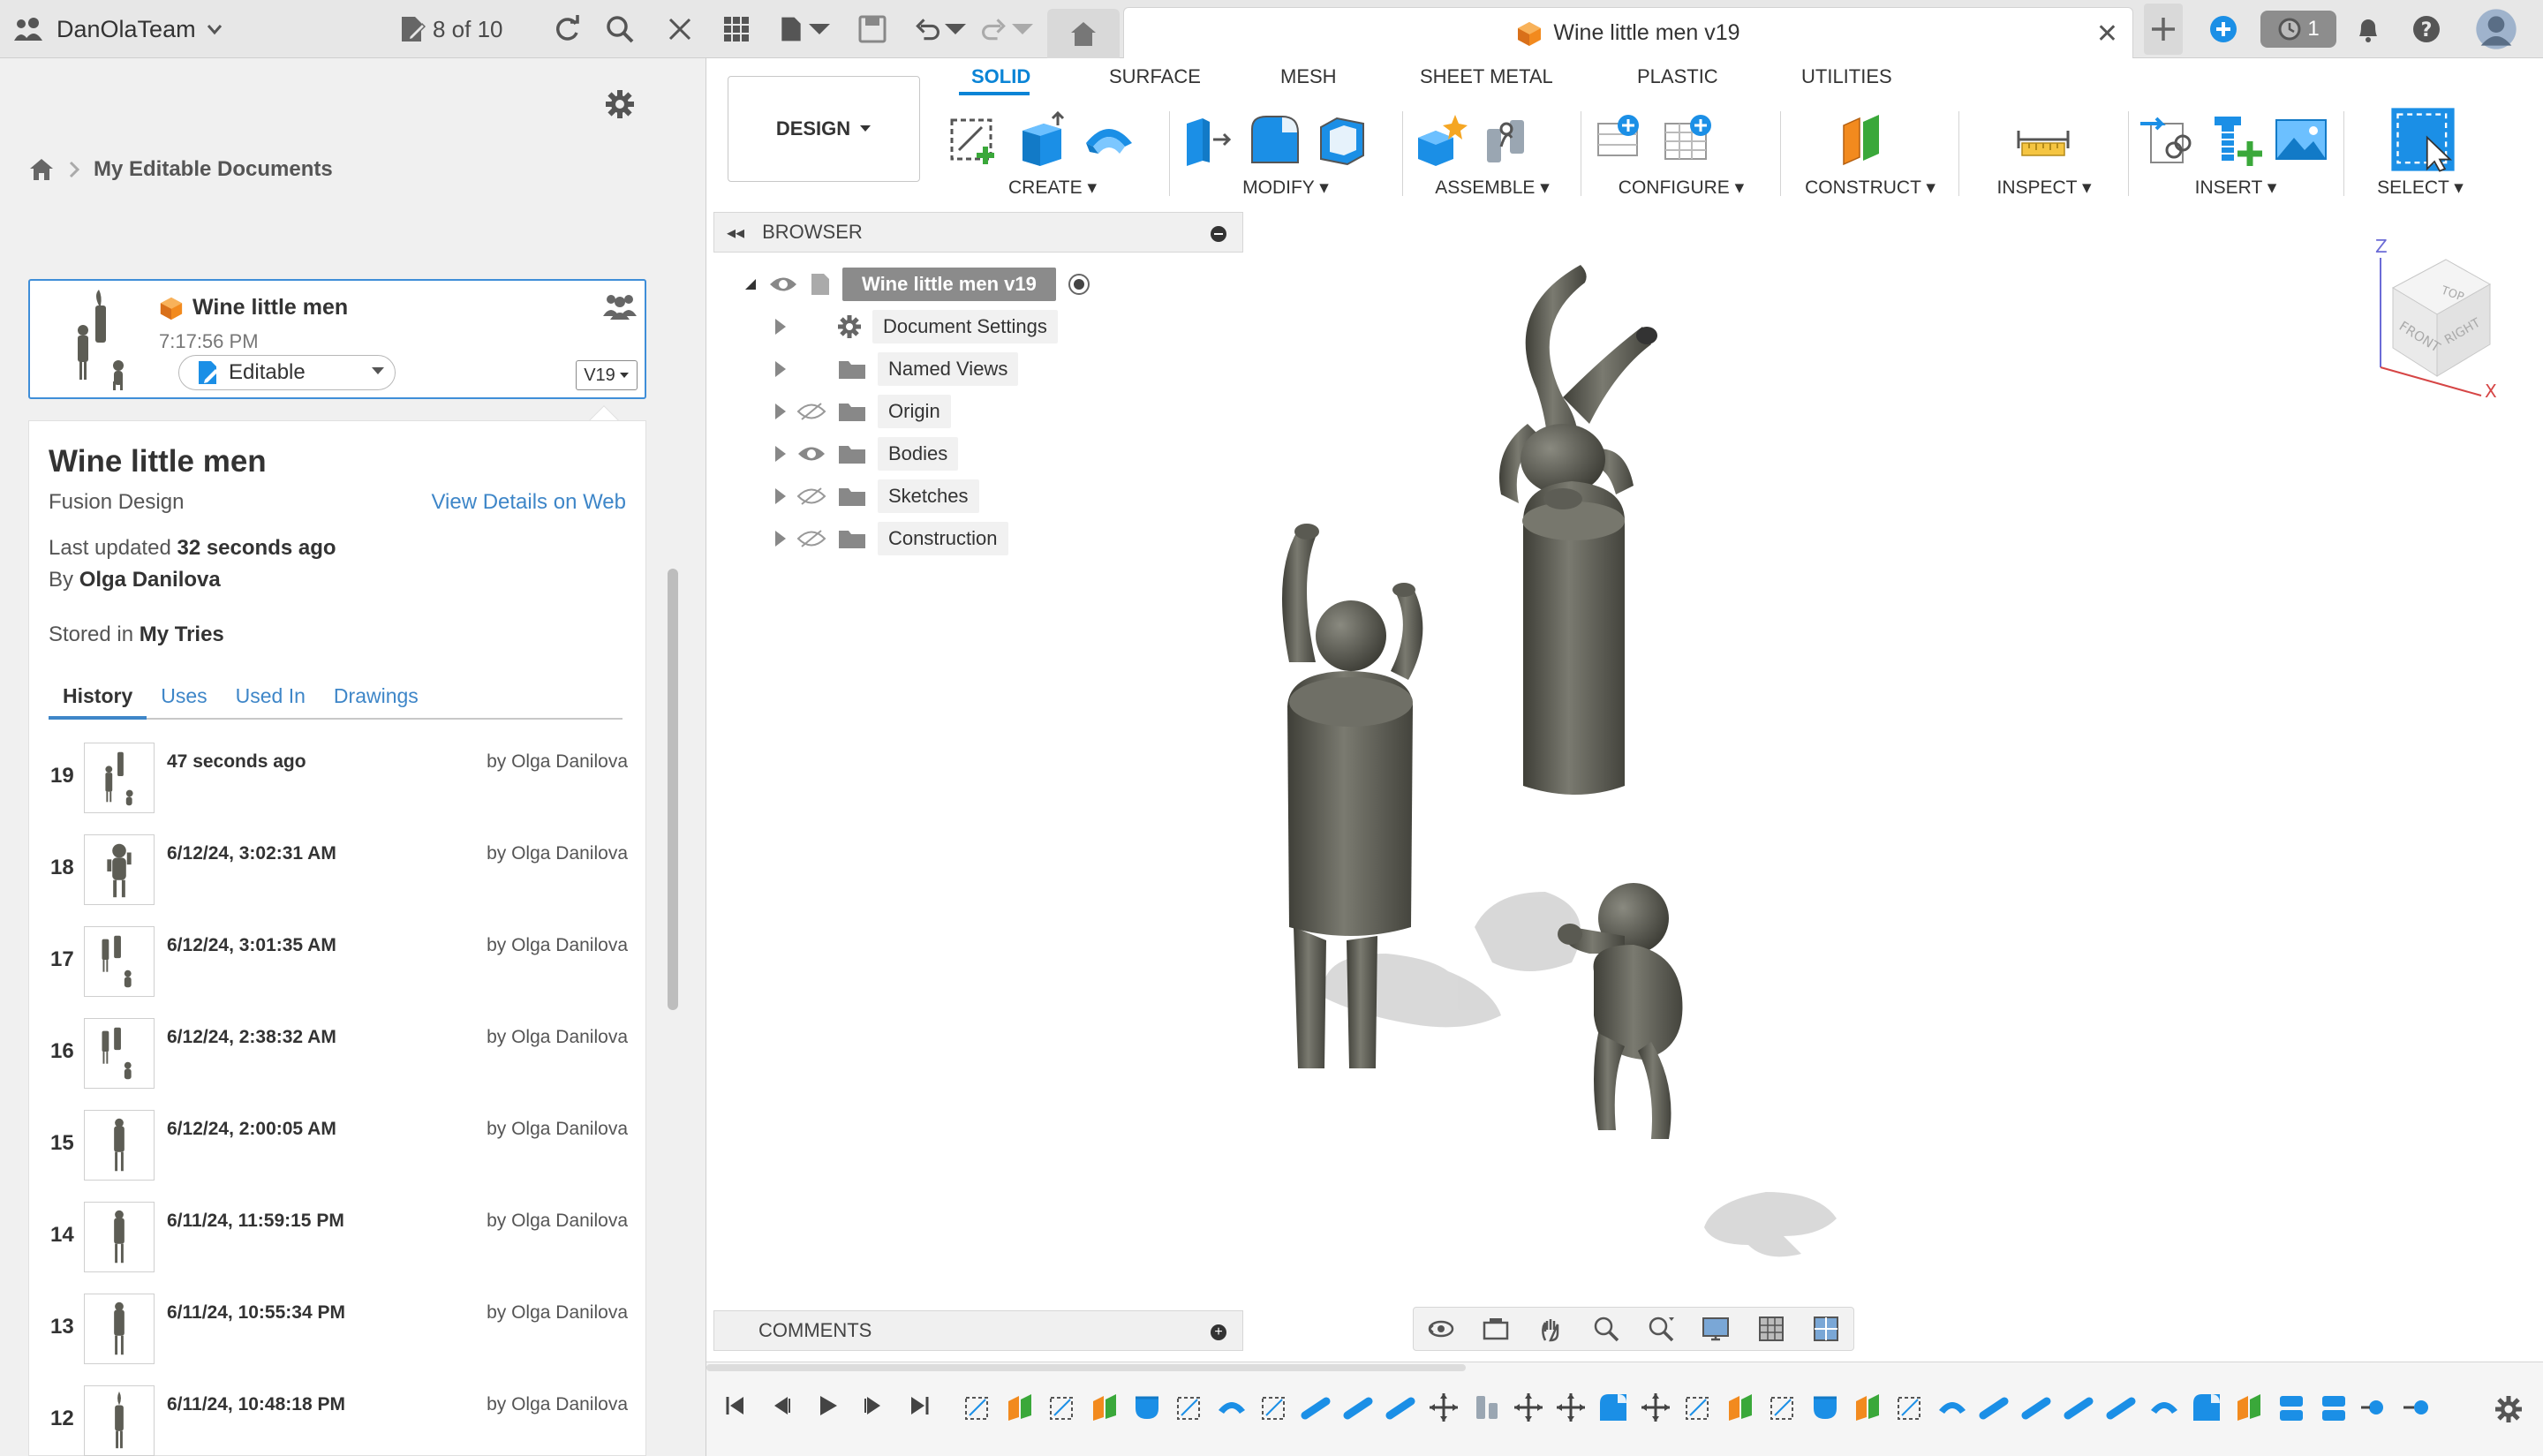  Describe the element at coordinates (118, 29) in the screenshot. I see `team-switcher: DanOlaTeam` at that location.